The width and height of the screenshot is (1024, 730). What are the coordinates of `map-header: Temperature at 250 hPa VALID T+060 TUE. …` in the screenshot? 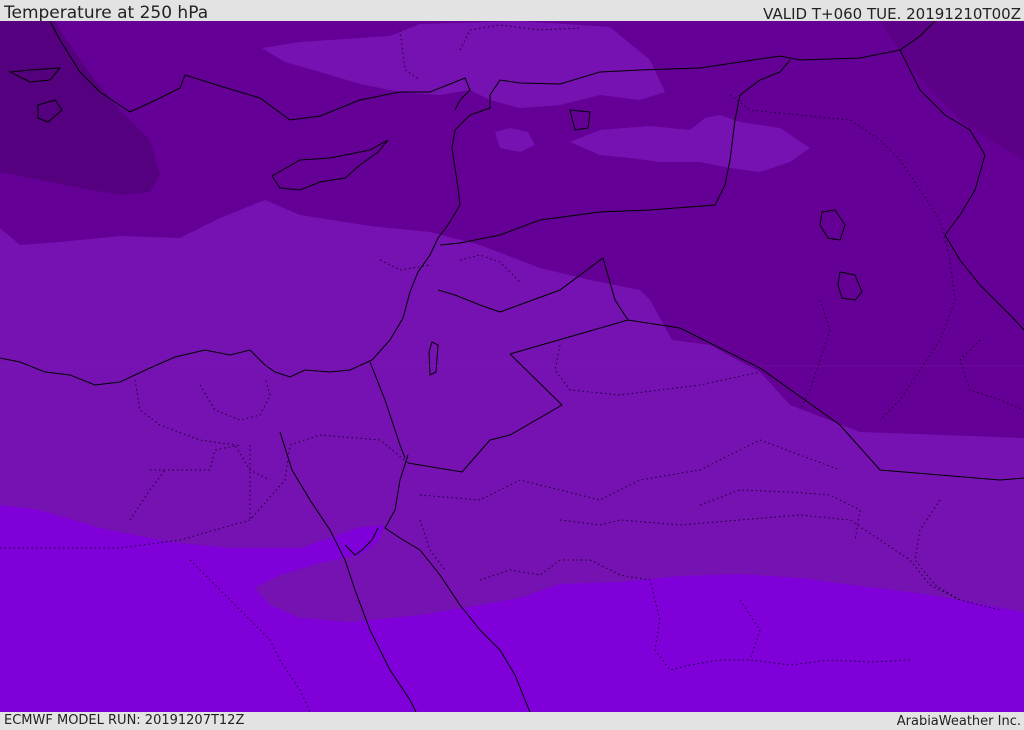 It's located at (512, 11).